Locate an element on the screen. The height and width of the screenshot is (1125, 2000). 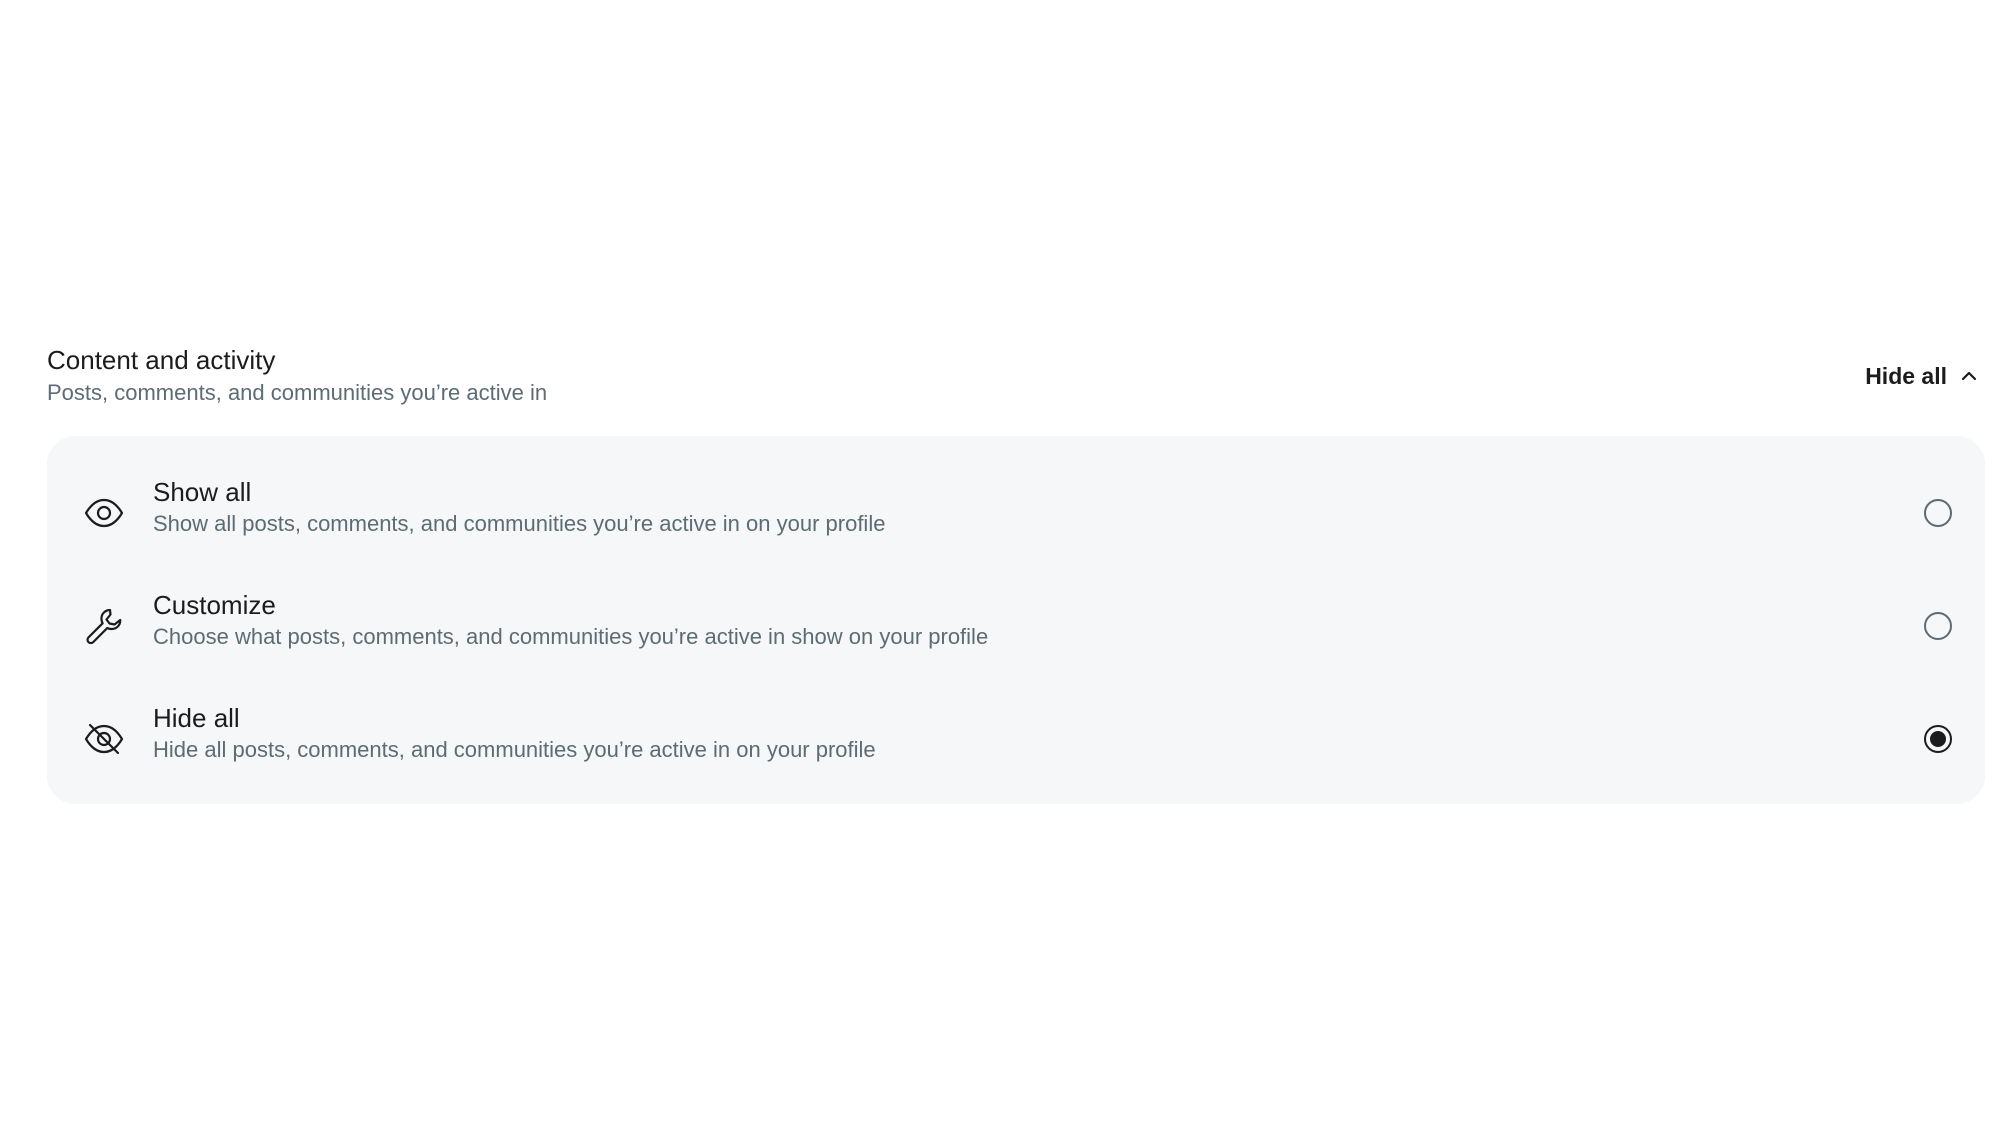
option-label: Hide all is located at coordinates (196, 718).